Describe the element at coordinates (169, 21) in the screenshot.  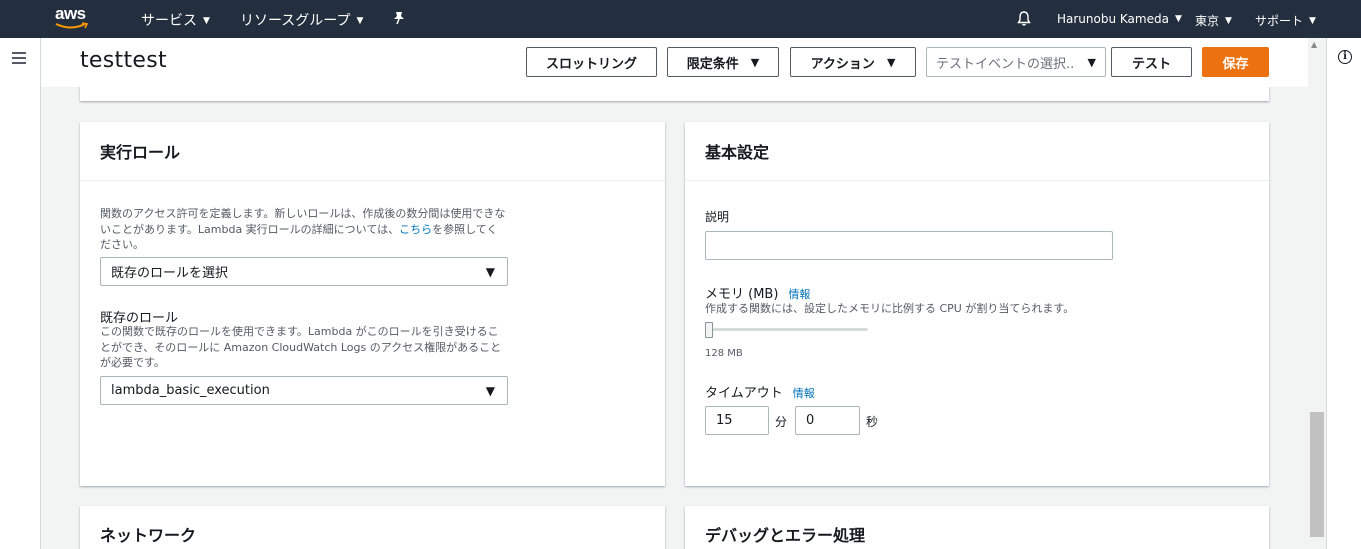
I see `services-menu-label: サービス` at that location.